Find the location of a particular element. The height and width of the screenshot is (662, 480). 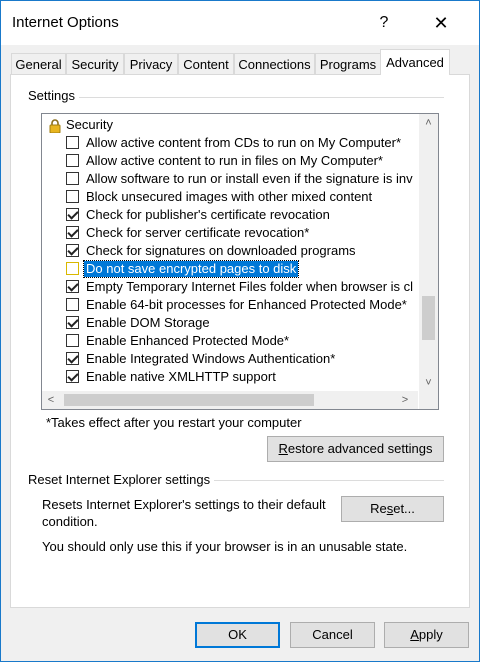

scroll-up-arrow-icon: ˄ is located at coordinates (428, 123).